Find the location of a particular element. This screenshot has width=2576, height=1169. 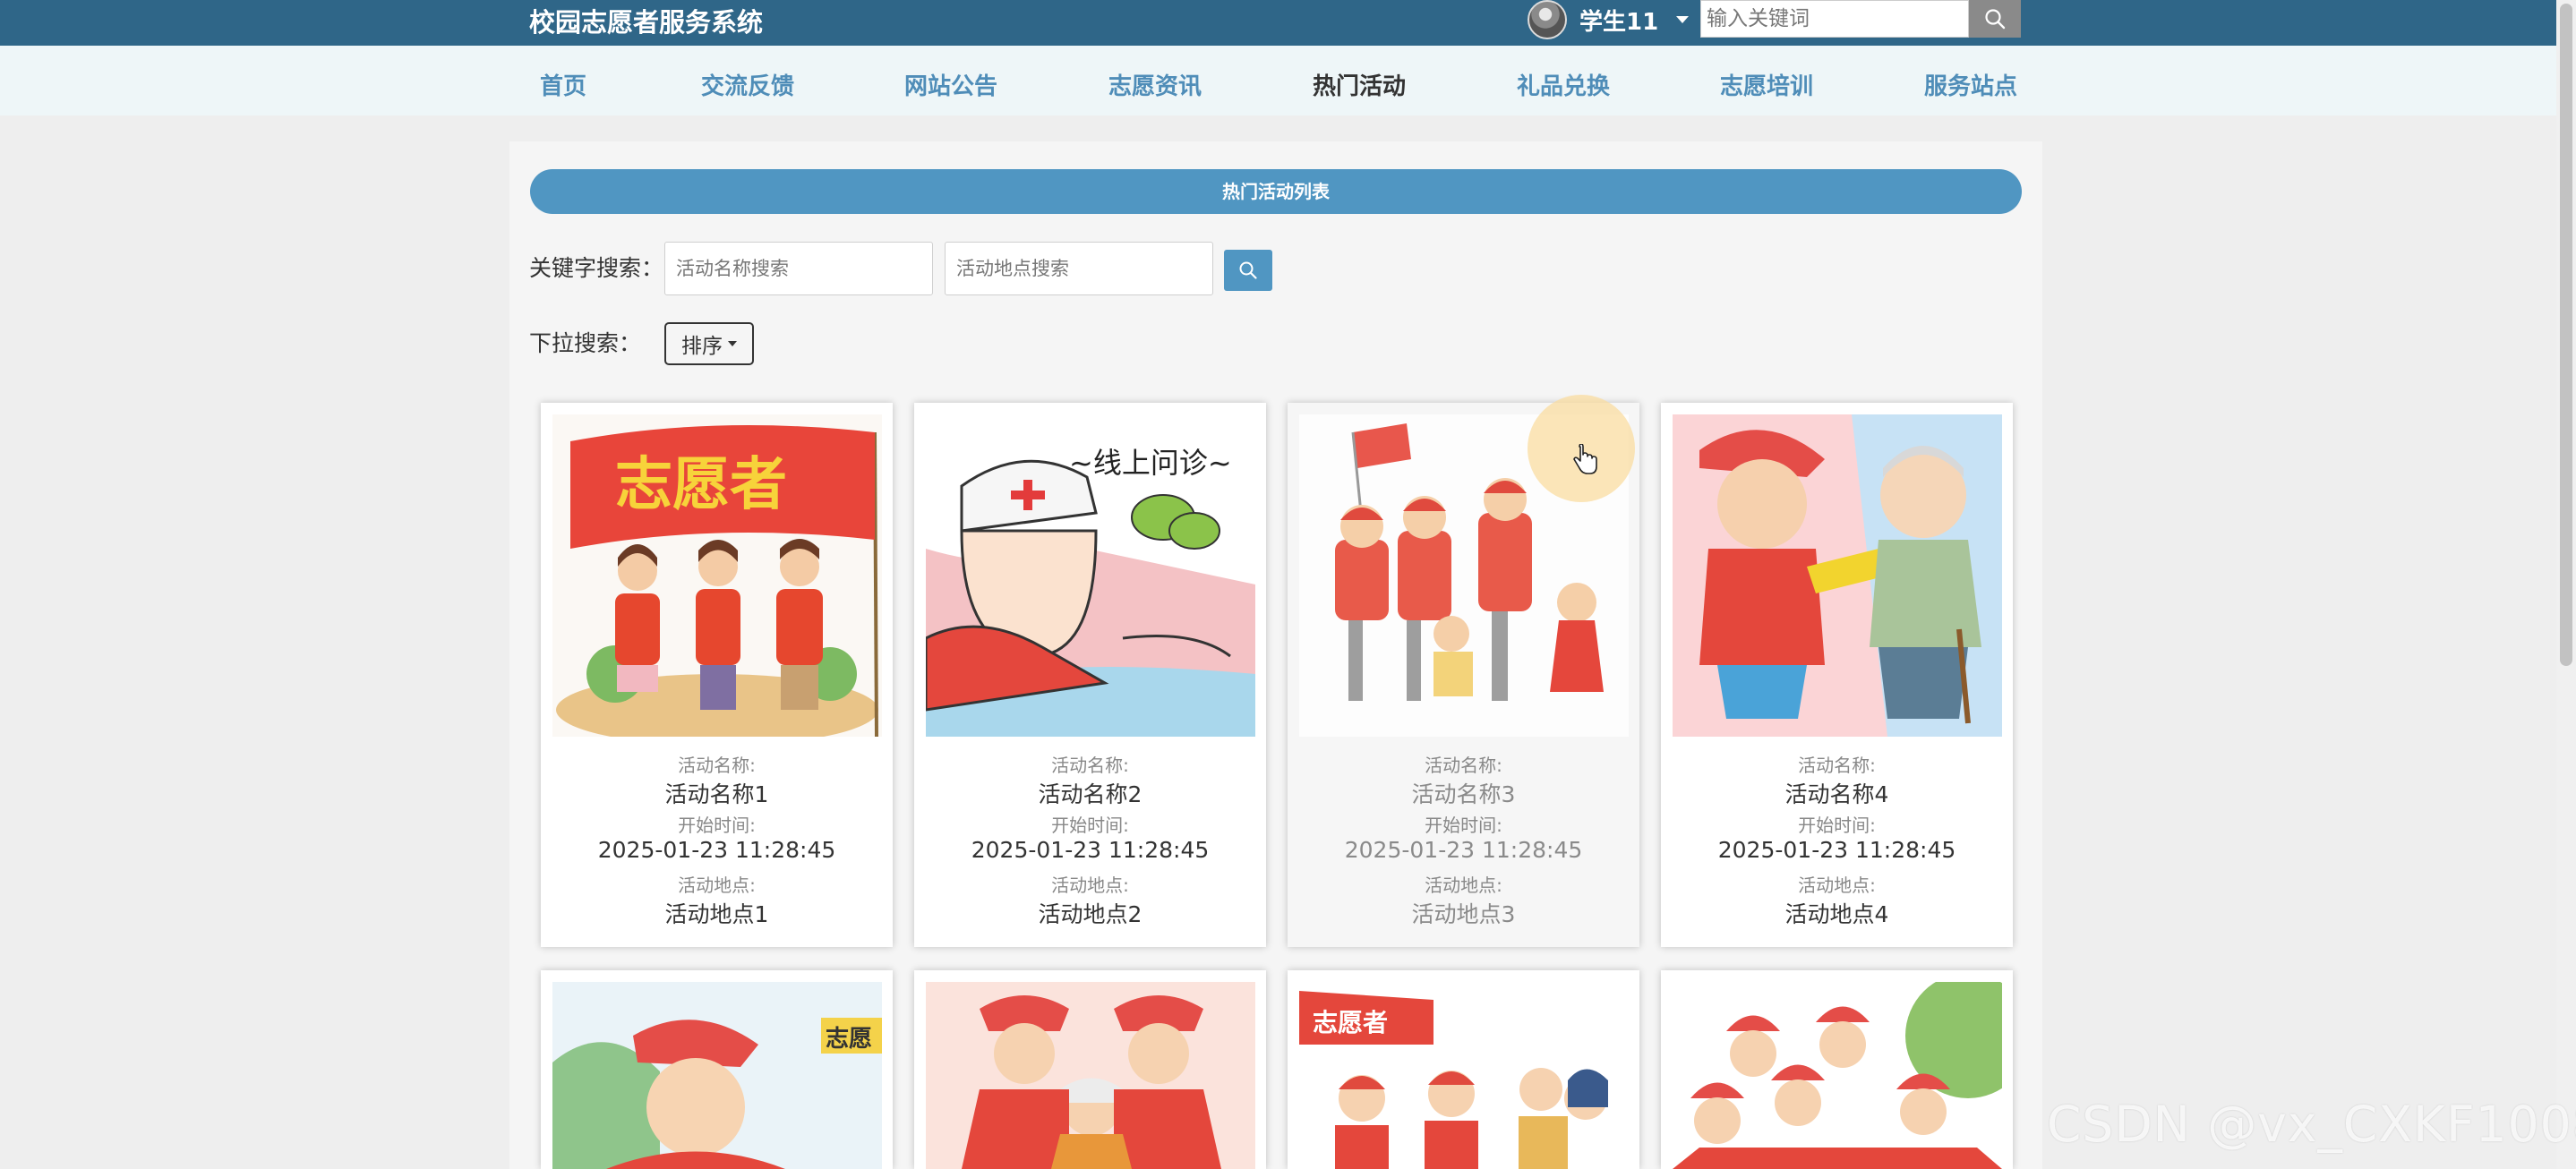

activity-card: 志愿 is located at coordinates (717, 1069).